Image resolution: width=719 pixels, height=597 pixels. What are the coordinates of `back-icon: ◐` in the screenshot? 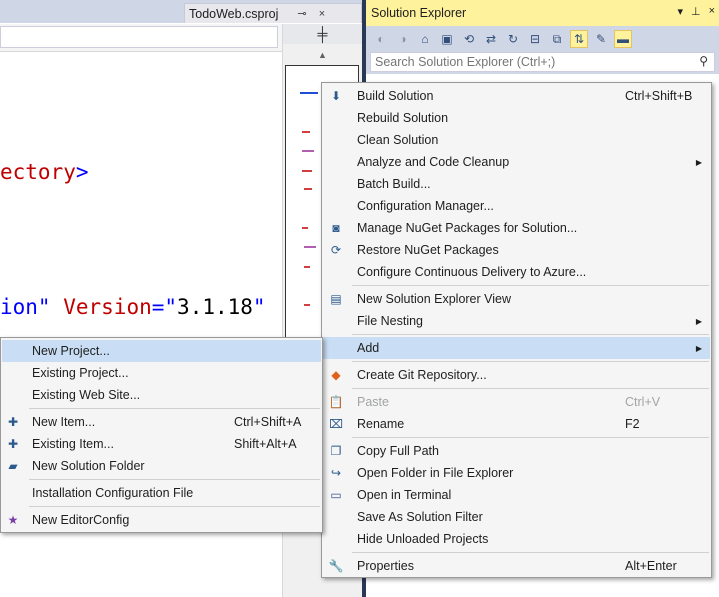 It's located at (381, 39).